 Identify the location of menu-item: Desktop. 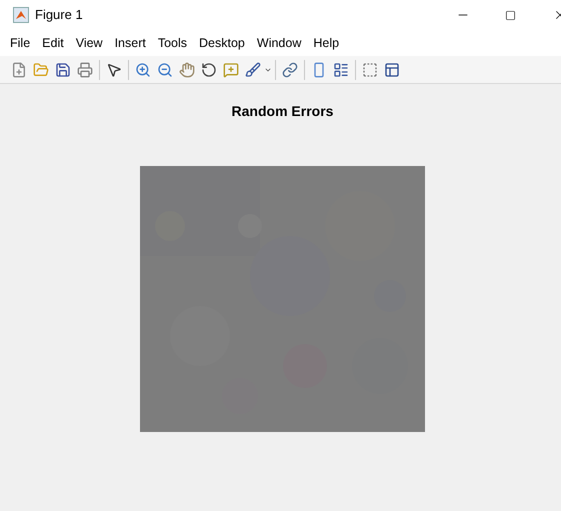
(222, 43).